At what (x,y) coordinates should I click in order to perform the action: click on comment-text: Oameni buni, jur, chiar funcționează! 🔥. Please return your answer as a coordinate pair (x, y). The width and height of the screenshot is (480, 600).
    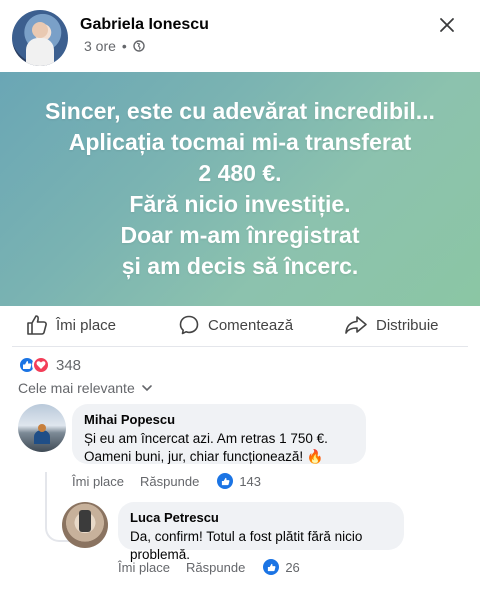
    Looking at the image, I should click on (204, 456).